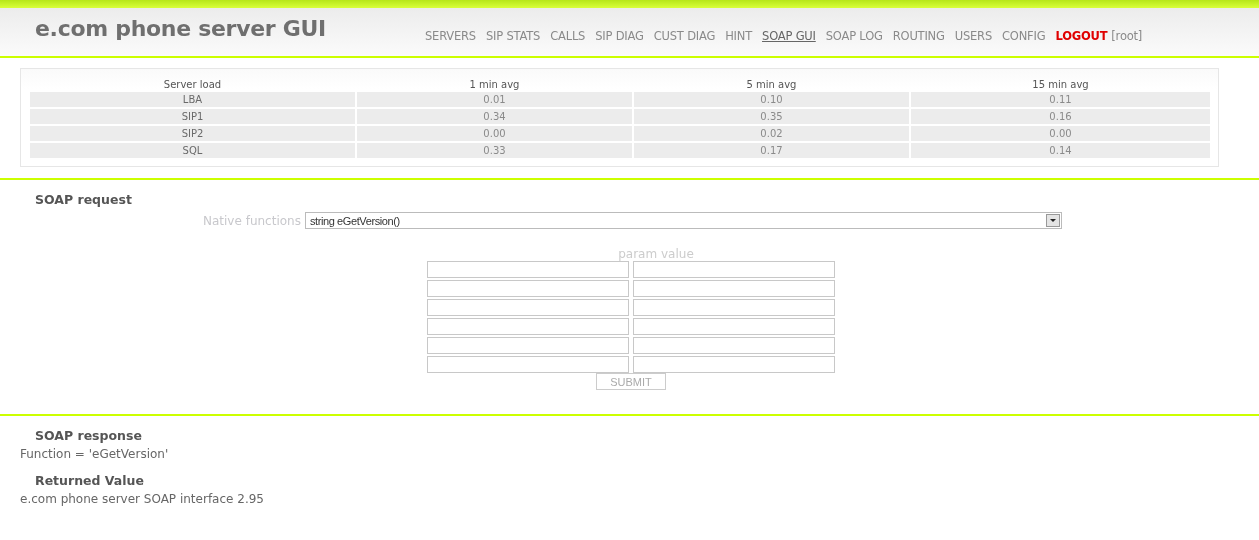  What do you see at coordinates (1052, 220) in the screenshot?
I see `caret-icon` at bounding box center [1052, 220].